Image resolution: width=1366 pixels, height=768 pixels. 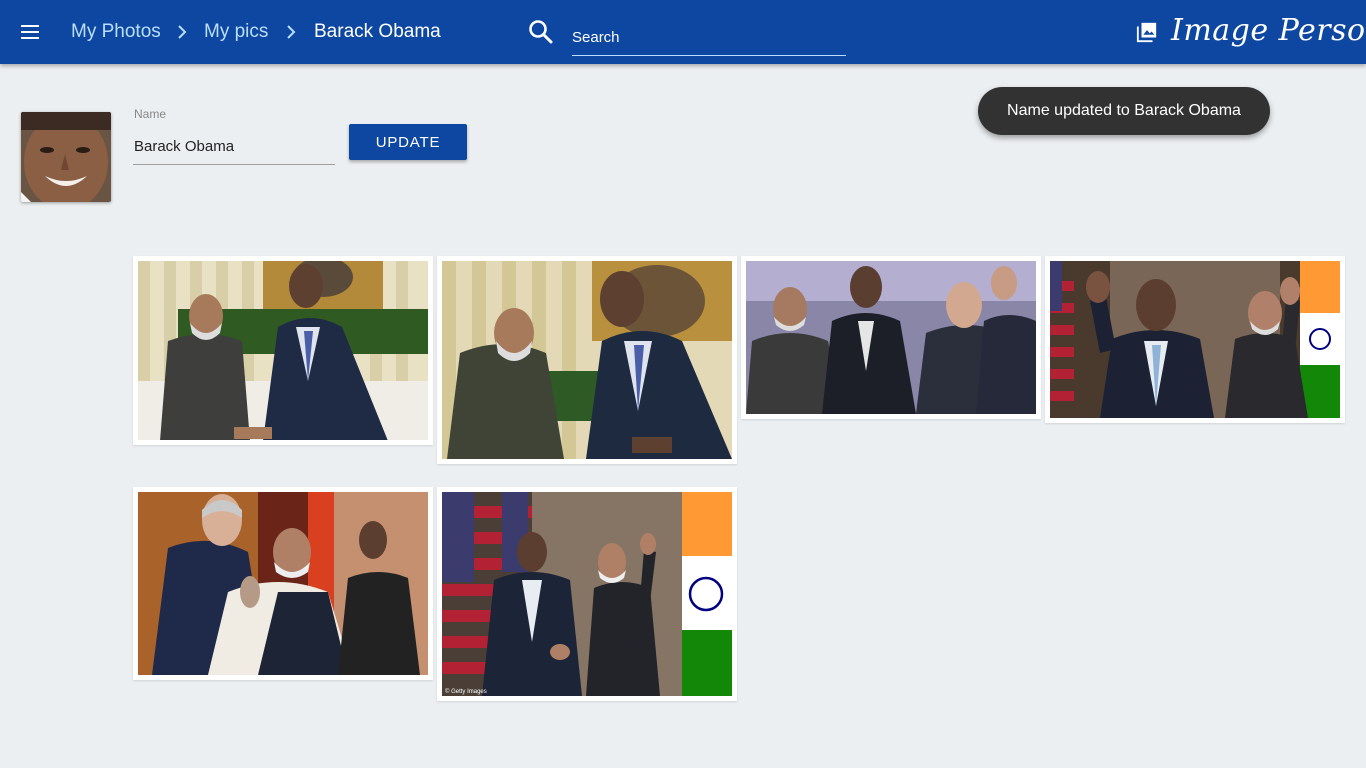 What do you see at coordinates (408, 142) in the screenshot?
I see `update-button: UPDATE` at bounding box center [408, 142].